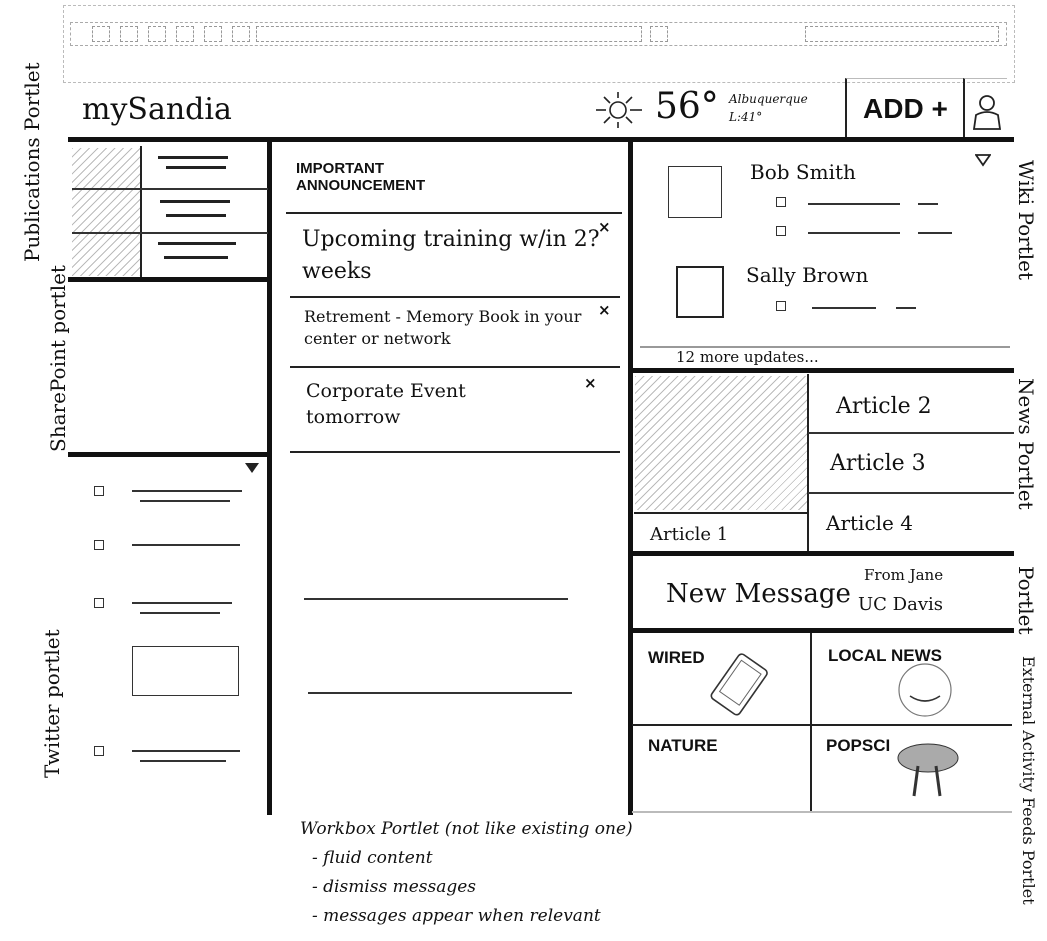 The height and width of the screenshot is (941, 1047). Describe the element at coordinates (739, 684) in the screenshot. I see `phone-icon` at that location.